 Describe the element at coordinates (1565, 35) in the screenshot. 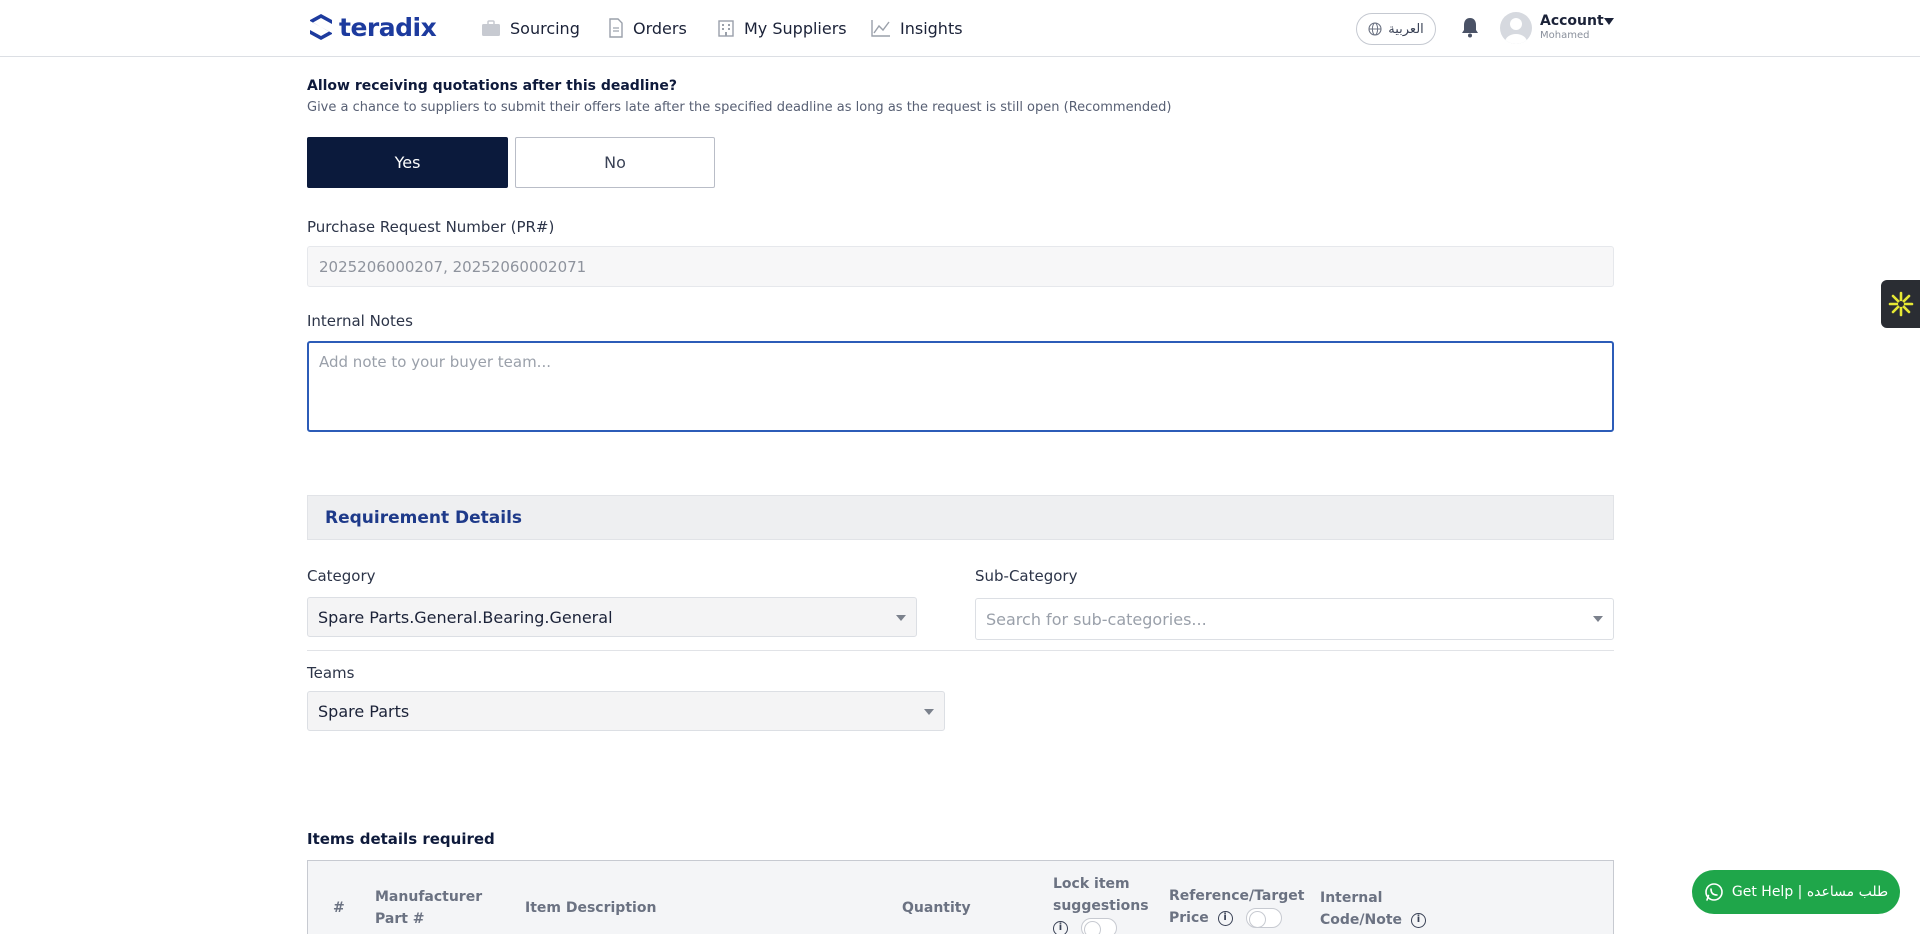

I see `account-username: Mohamed` at that location.